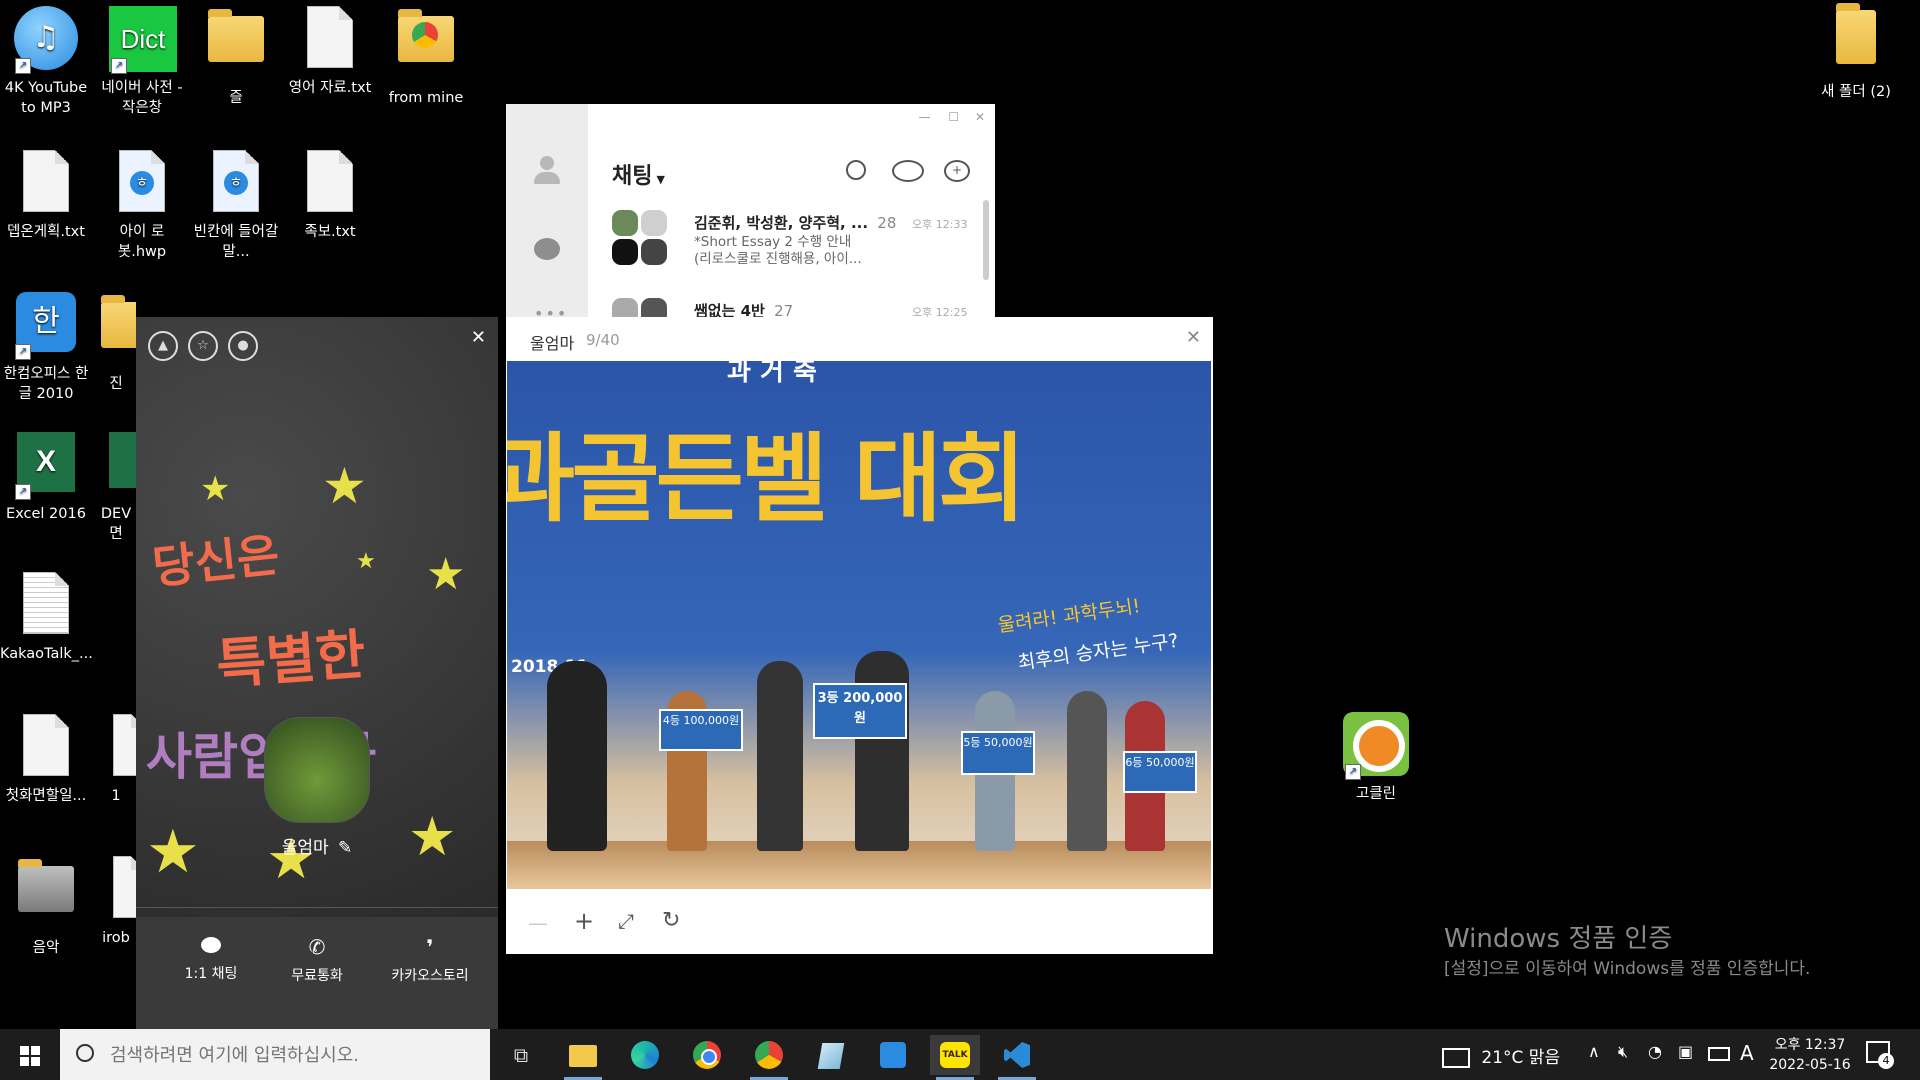 Image resolution: width=1920 pixels, height=1080 pixels. What do you see at coordinates (638, 174) in the screenshot?
I see `chat-list-title: 채팅 ▼` at bounding box center [638, 174].